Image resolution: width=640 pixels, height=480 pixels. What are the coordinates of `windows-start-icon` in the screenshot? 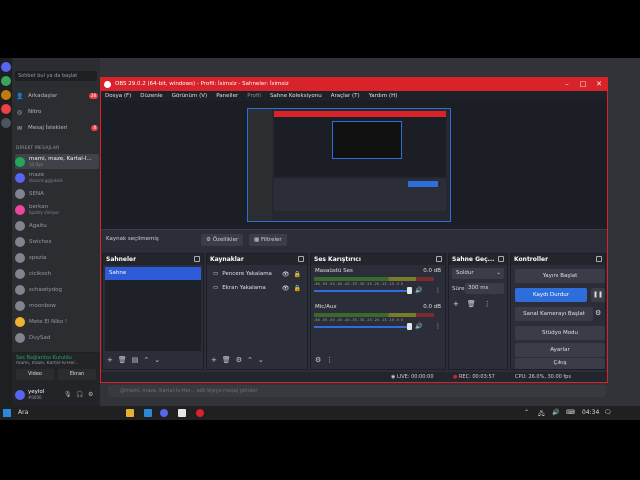 It's located at (7, 413).